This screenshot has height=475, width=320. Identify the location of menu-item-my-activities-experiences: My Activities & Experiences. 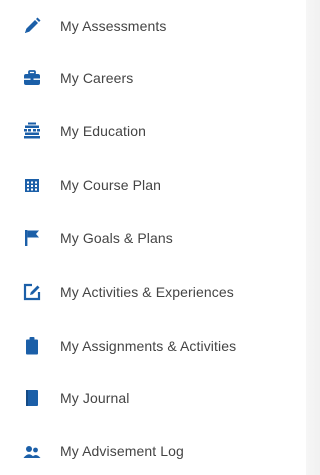
(153, 292).